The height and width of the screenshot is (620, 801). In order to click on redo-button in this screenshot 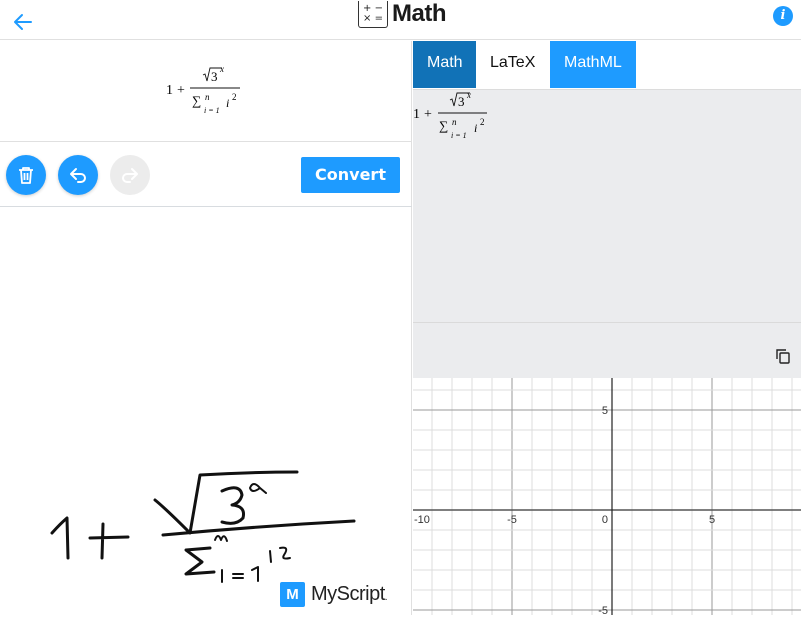, I will do `click(130, 175)`.